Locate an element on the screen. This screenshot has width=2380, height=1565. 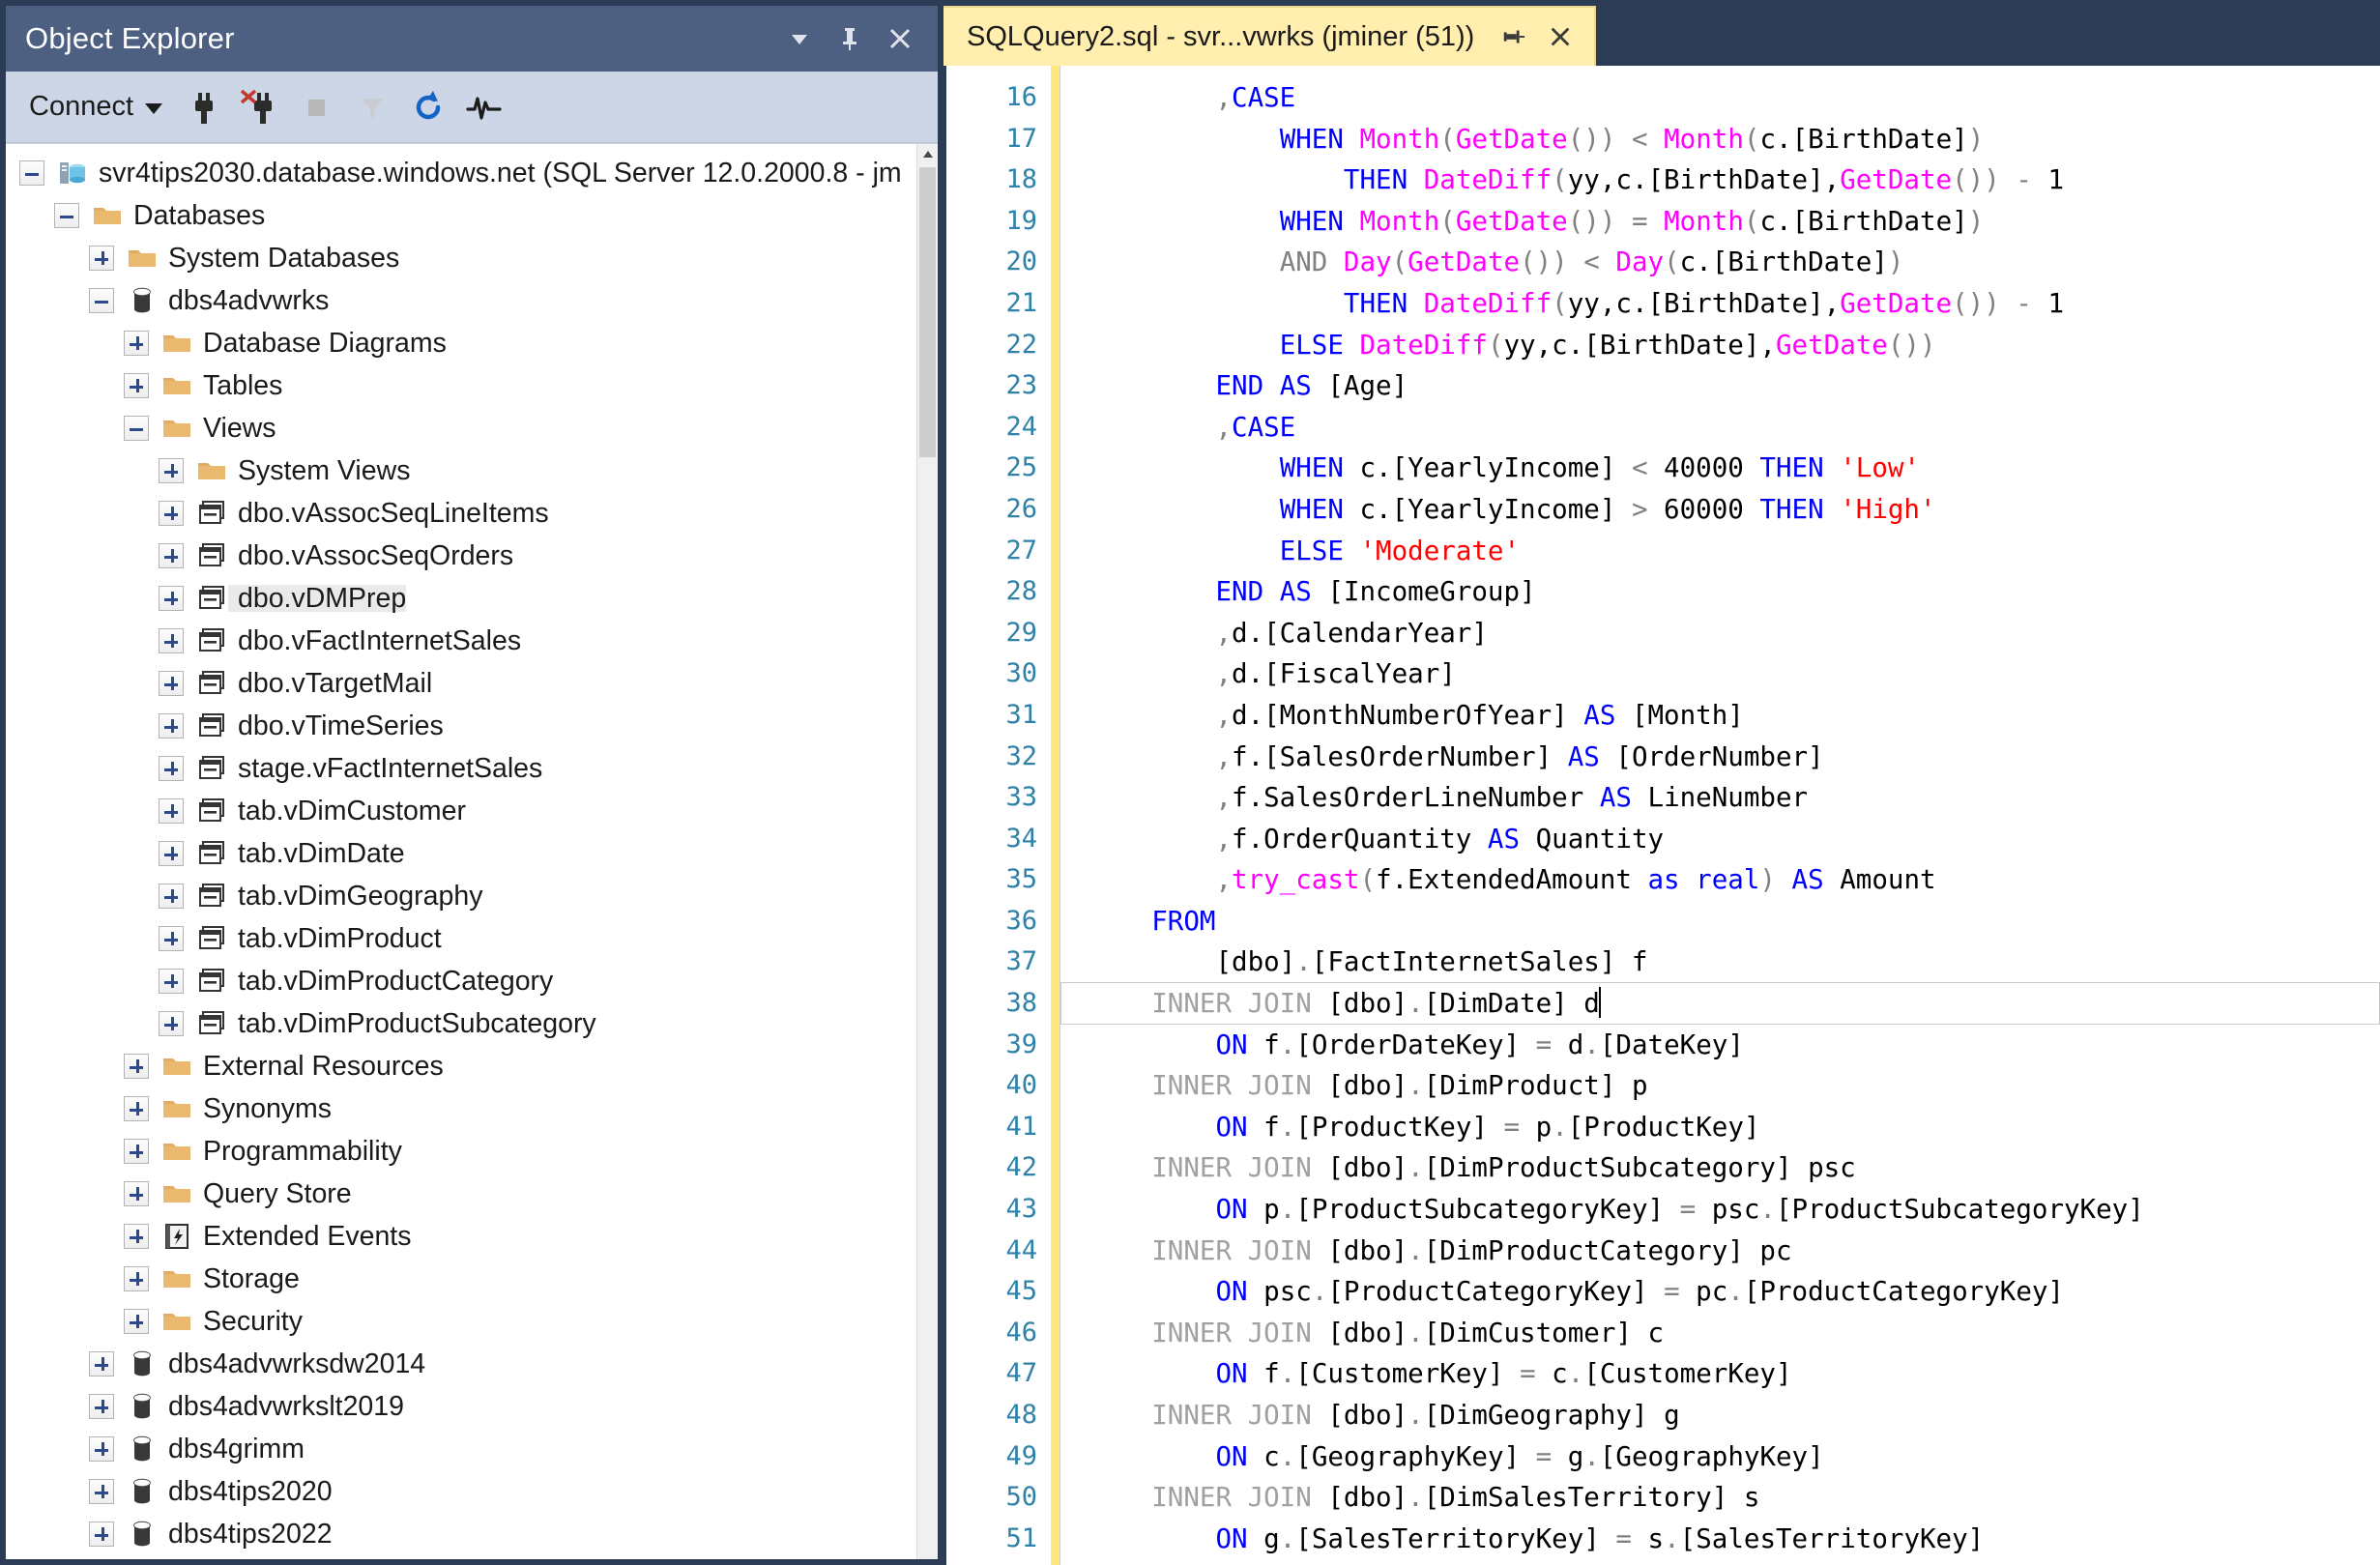
code-line: [dbo].[FactInternetSales] f is located at coordinates (1734, 962).